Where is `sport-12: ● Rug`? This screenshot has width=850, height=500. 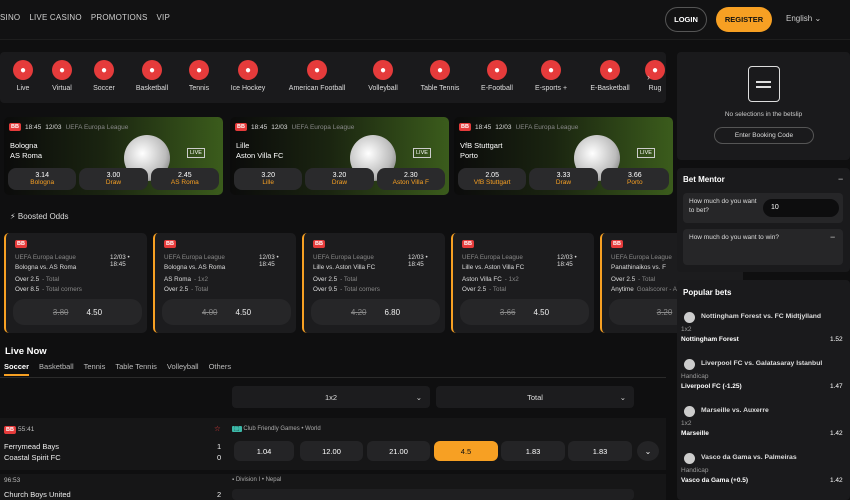 sport-12: ● Rug is located at coordinates (655, 76).